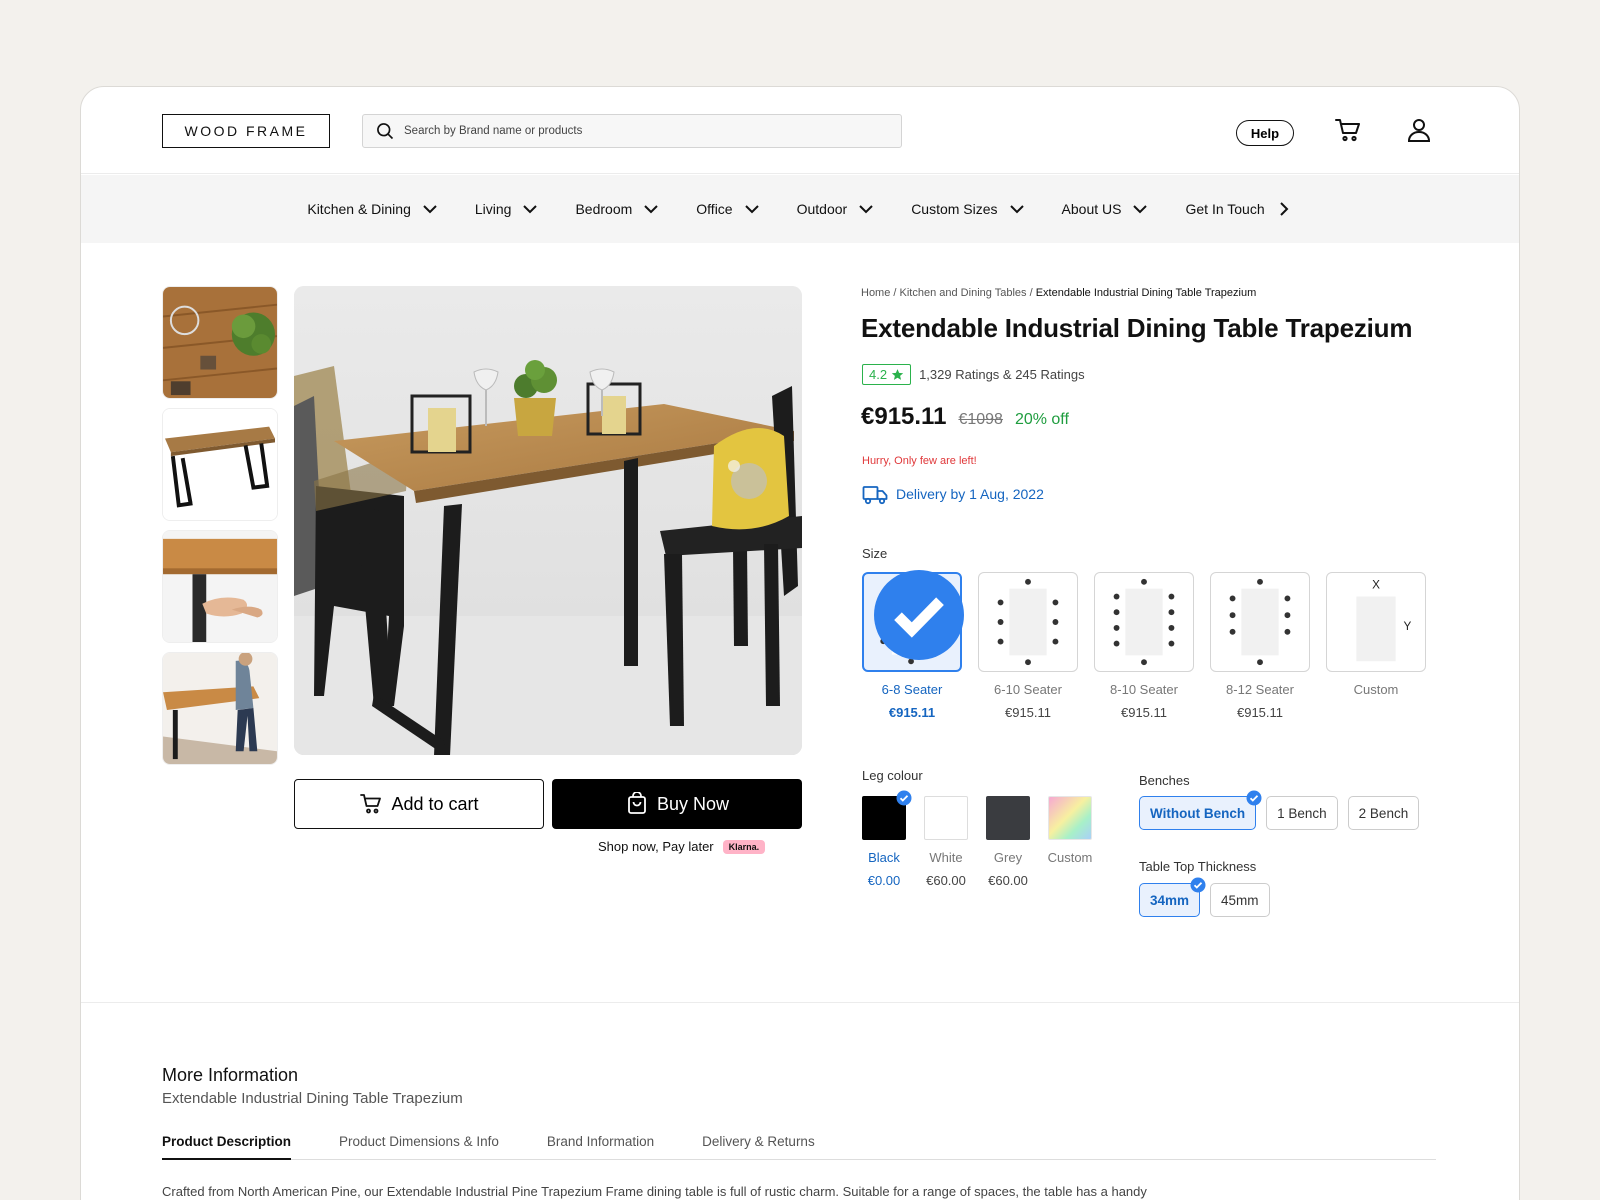 The width and height of the screenshot is (1600, 1200). What do you see at coordinates (1284, 209) in the screenshot?
I see `chevron-right-icon` at bounding box center [1284, 209].